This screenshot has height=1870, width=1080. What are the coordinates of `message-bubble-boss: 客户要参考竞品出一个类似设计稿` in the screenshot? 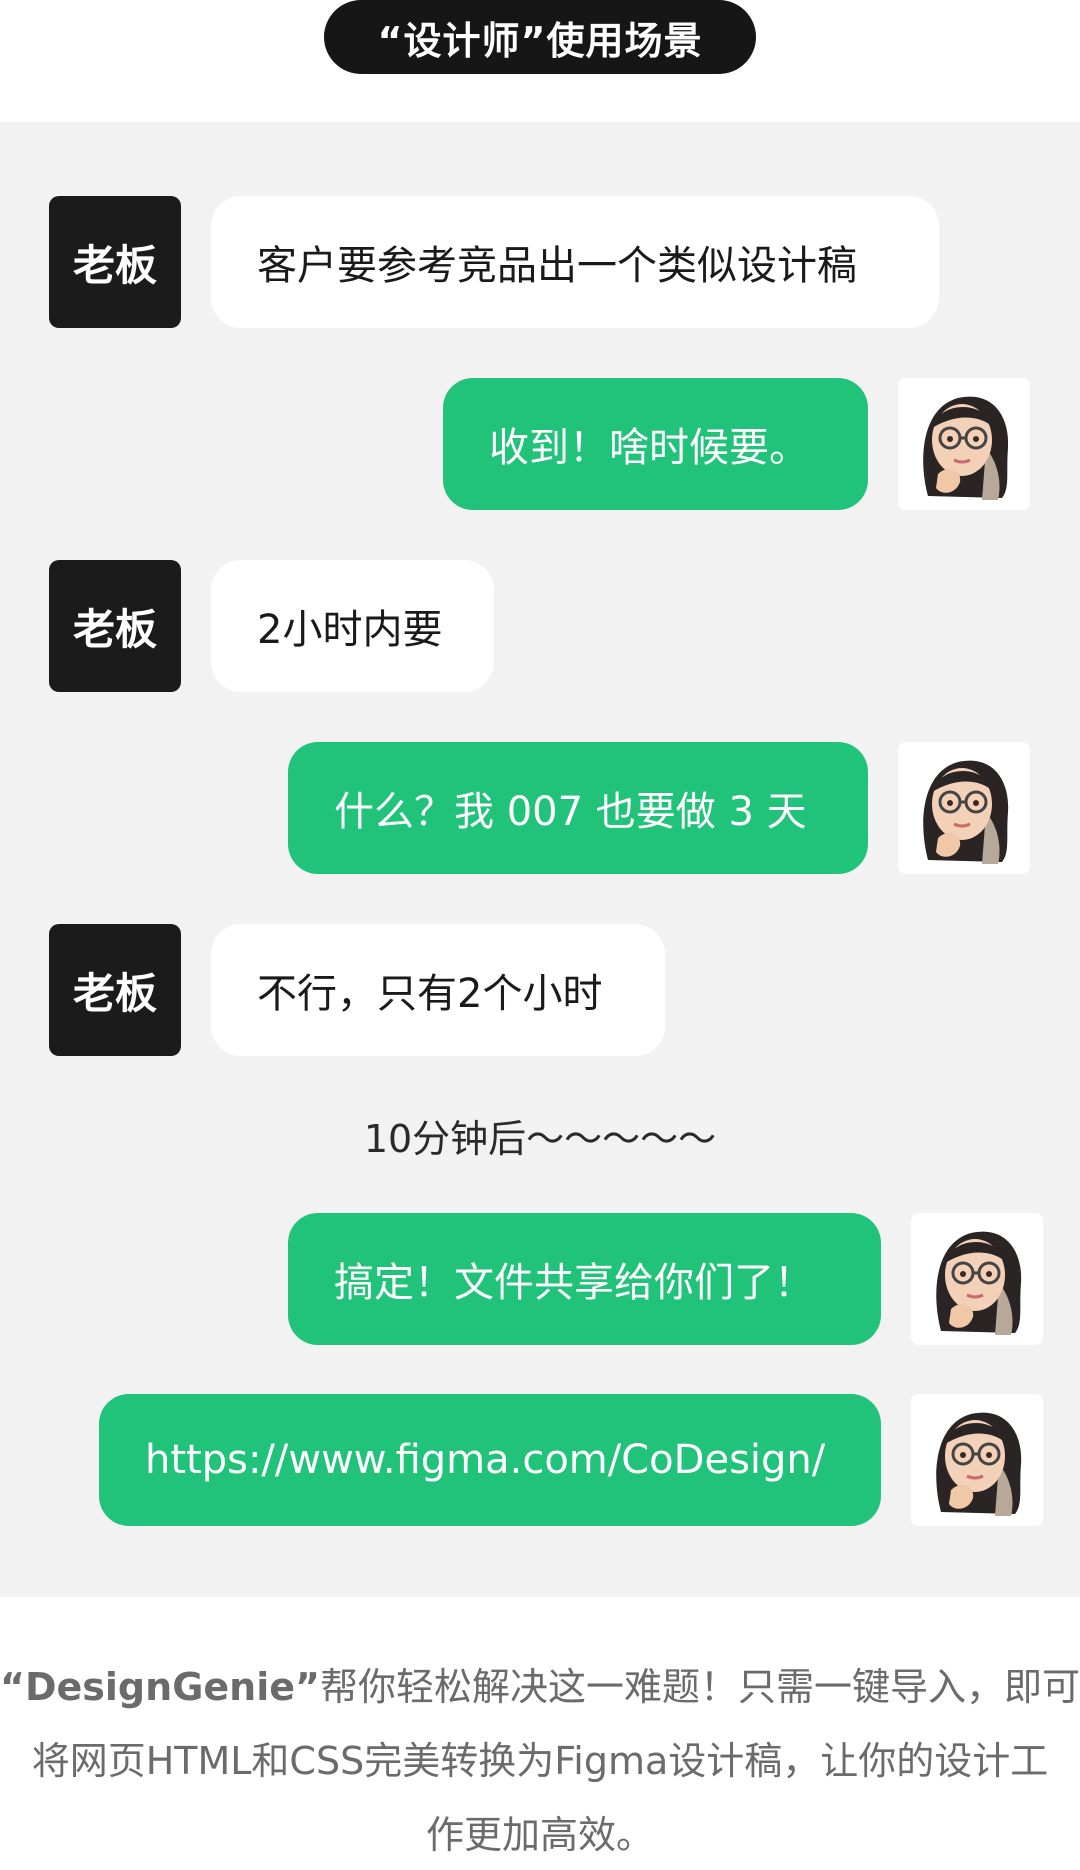 It's located at (575, 262).